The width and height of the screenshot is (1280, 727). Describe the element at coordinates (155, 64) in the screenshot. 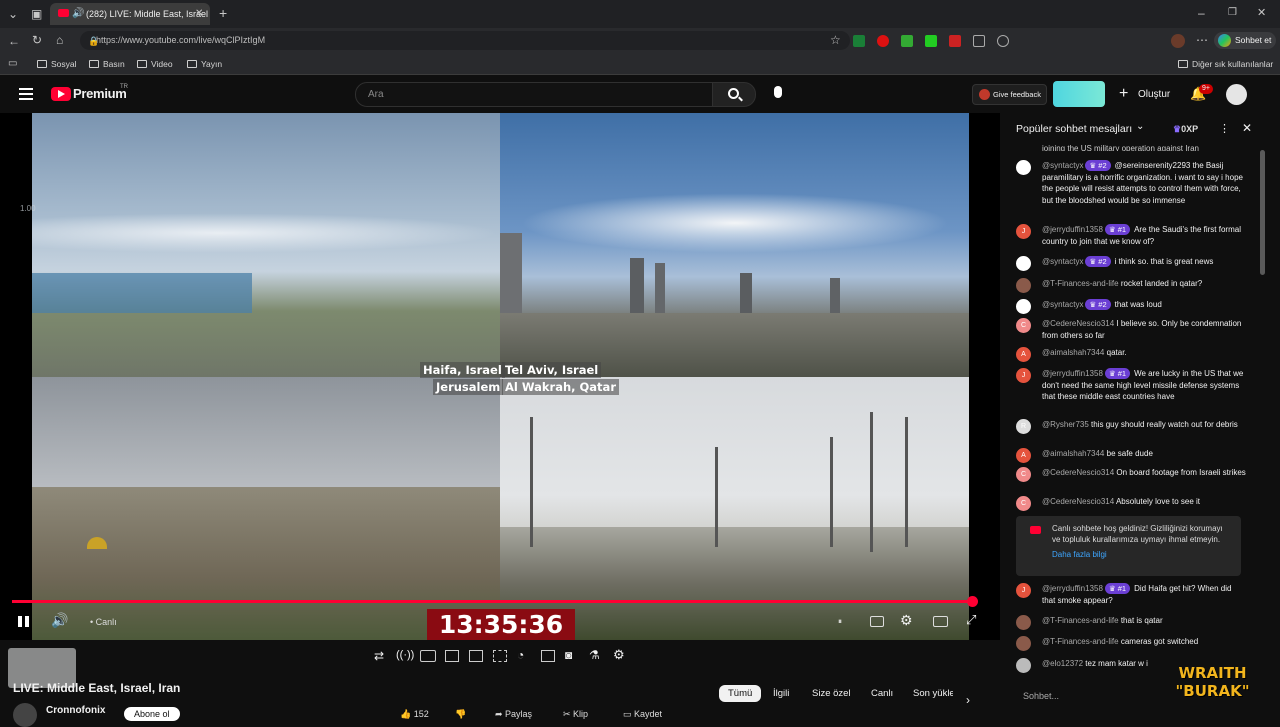

I see `bookmark-folder: Video` at that location.